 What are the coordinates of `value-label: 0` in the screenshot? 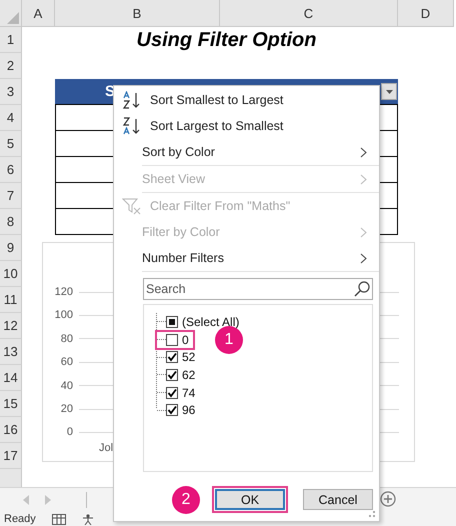 It's located at (185, 339).